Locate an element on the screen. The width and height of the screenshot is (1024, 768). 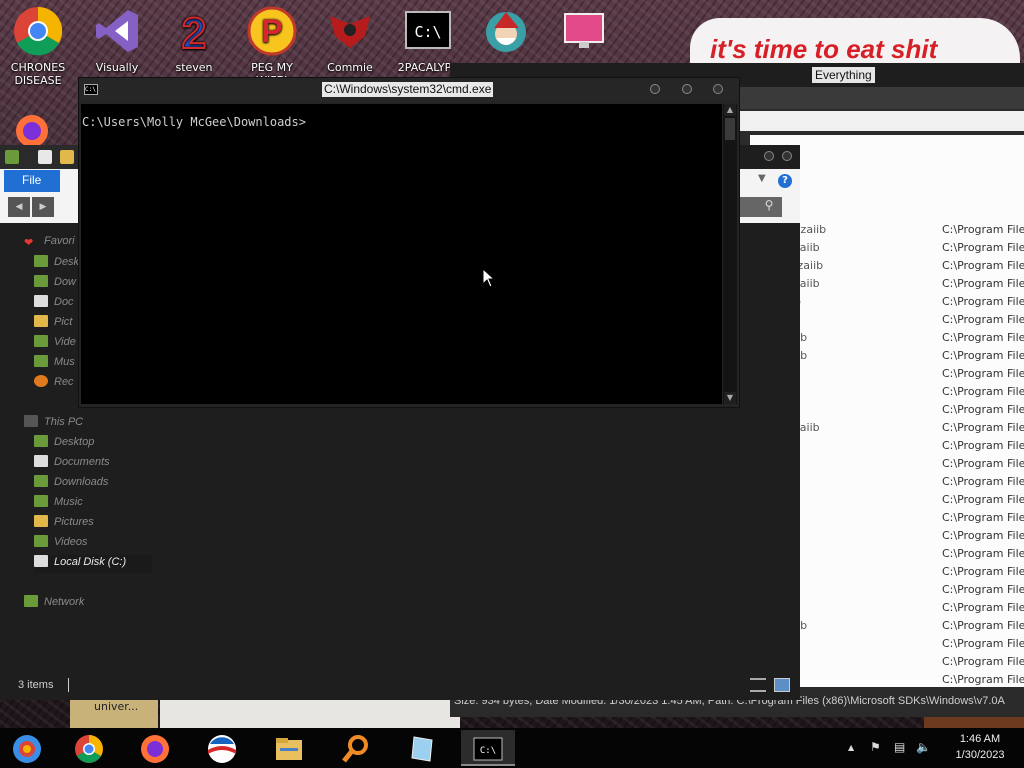
nav-pc-music: Music is located at coordinates (58, 504).